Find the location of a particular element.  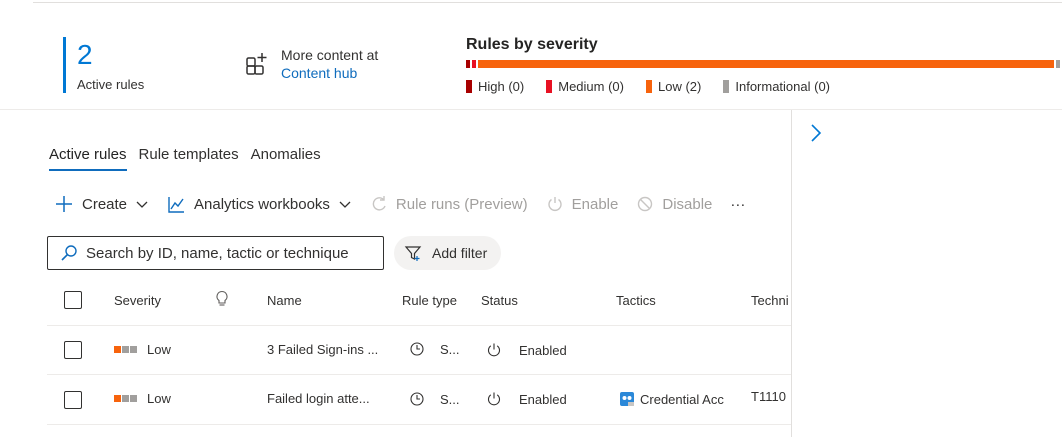

refresh-icon is located at coordinates (379, 203).